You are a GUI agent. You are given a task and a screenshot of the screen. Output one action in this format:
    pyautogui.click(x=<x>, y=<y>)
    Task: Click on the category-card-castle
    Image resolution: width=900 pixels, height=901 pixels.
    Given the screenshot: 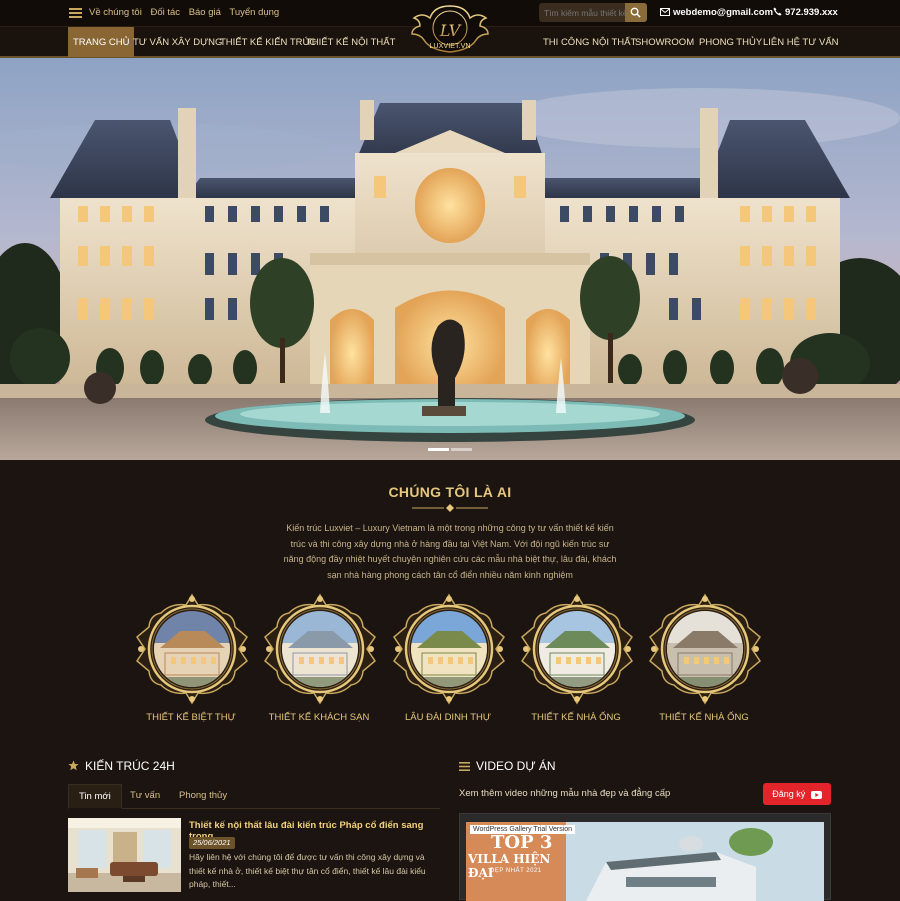 What is the action you would take?
    pyautogui.click(x=449, y=649)
    